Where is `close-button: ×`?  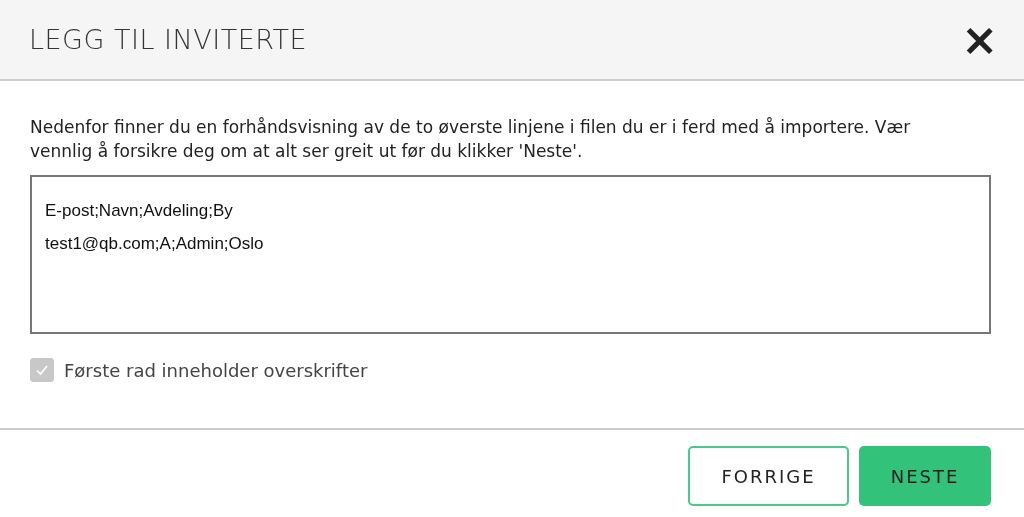 close-button: × is located at coordinates (979, 39).